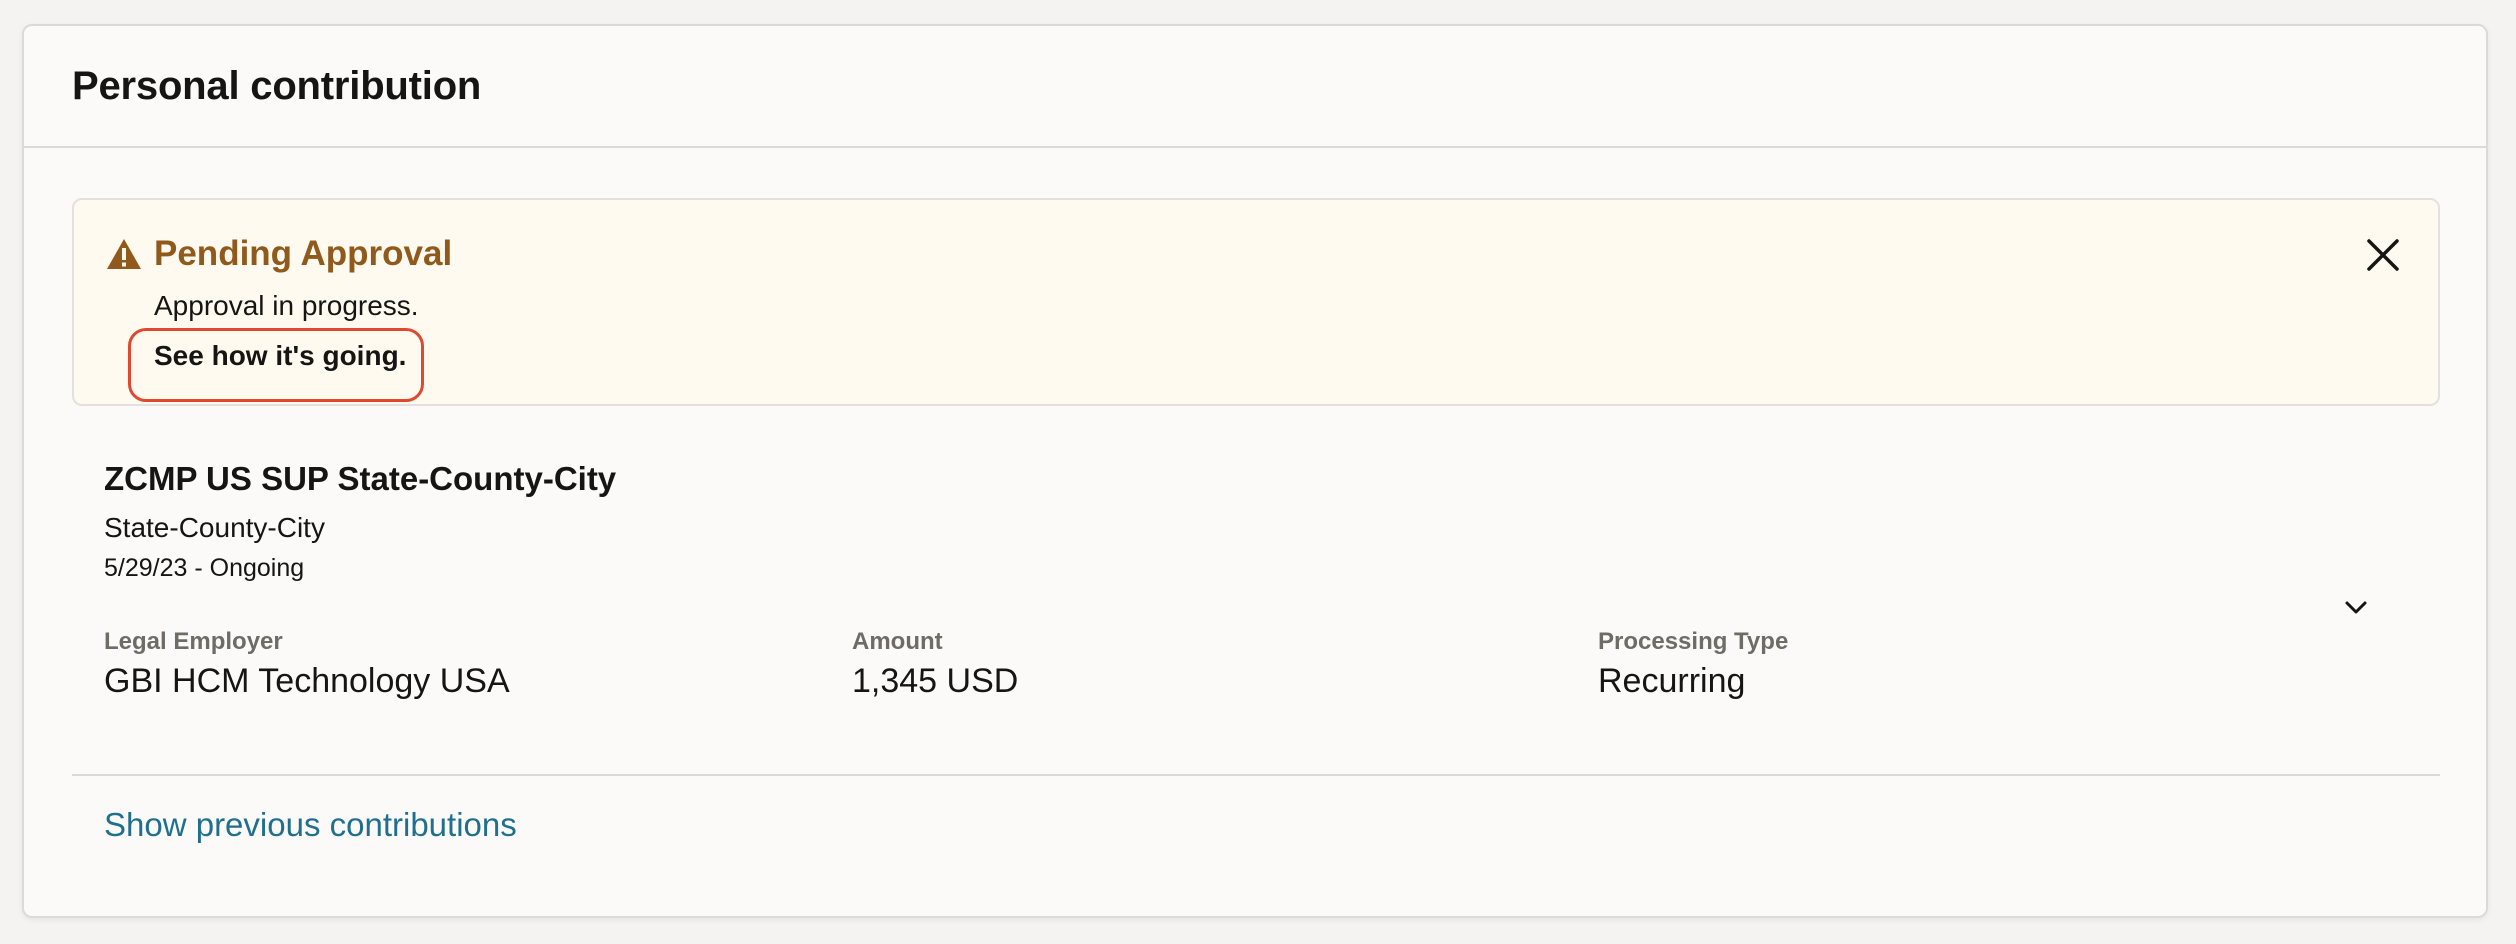 Image resolution: width=2516 pixels, height=944 pixels. What do you see at coordinates (124, 254) in the screenshot?
I see `warning-triangle-icon` at bounding box center [124, 254].